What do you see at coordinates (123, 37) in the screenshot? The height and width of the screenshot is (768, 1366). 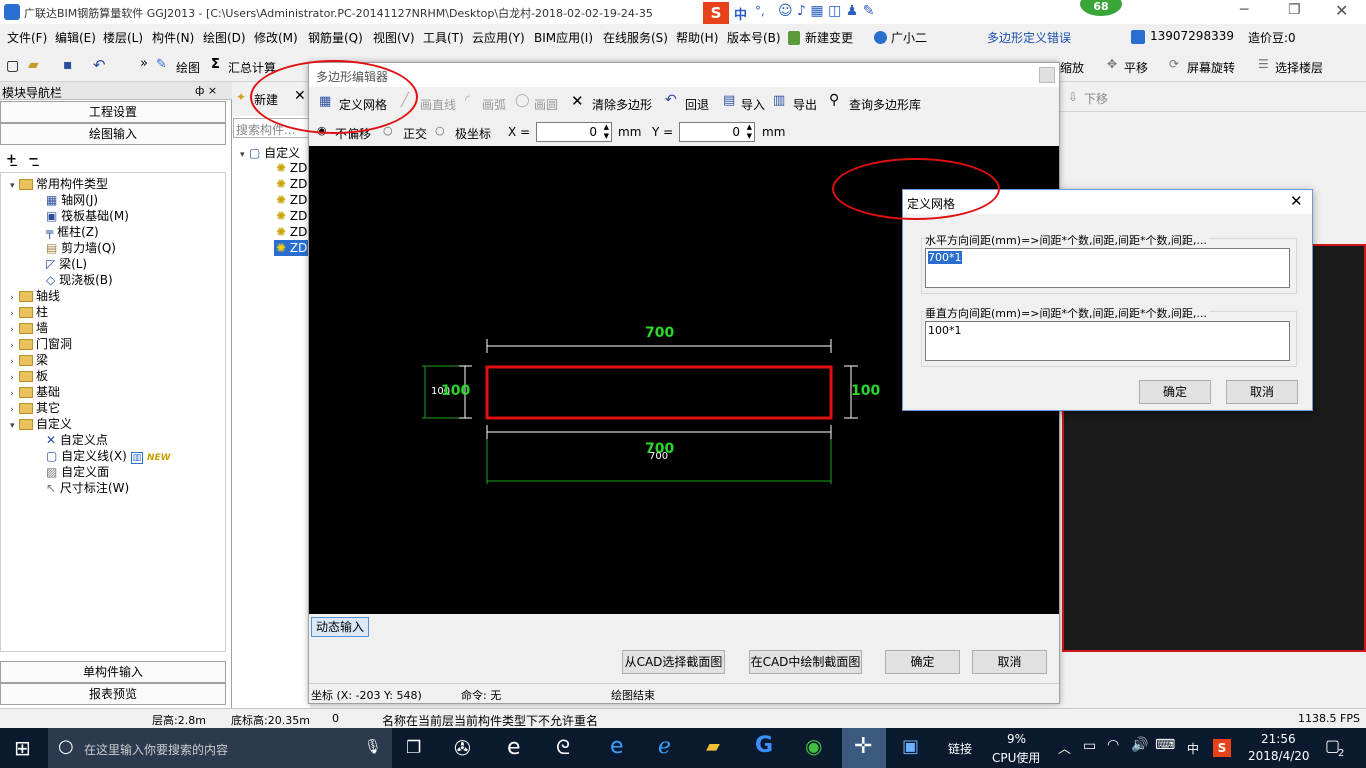 I see `menu-floor: 楼层(L)` at bounding box center [123, 37].